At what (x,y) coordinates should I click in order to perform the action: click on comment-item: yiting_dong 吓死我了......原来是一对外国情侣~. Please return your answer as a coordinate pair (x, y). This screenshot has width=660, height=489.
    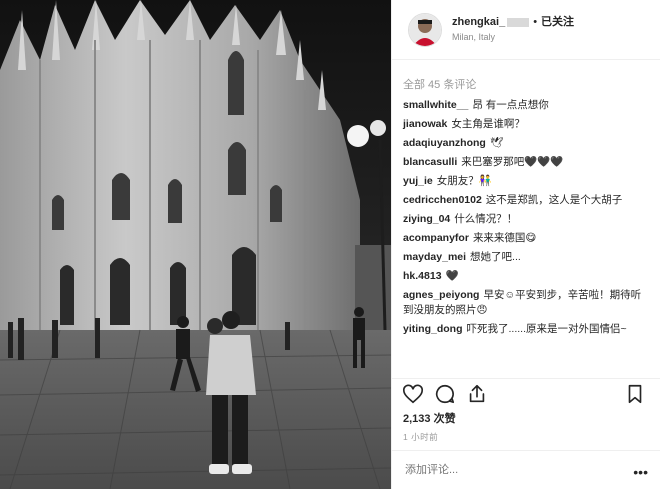
    Looking at the image, I should click on (531, 329).